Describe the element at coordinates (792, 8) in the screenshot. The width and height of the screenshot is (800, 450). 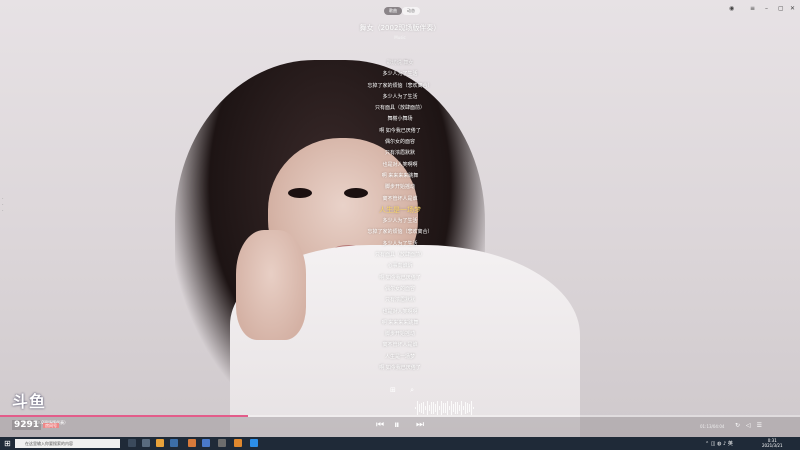
I see `close-icon: ✕` at that location.